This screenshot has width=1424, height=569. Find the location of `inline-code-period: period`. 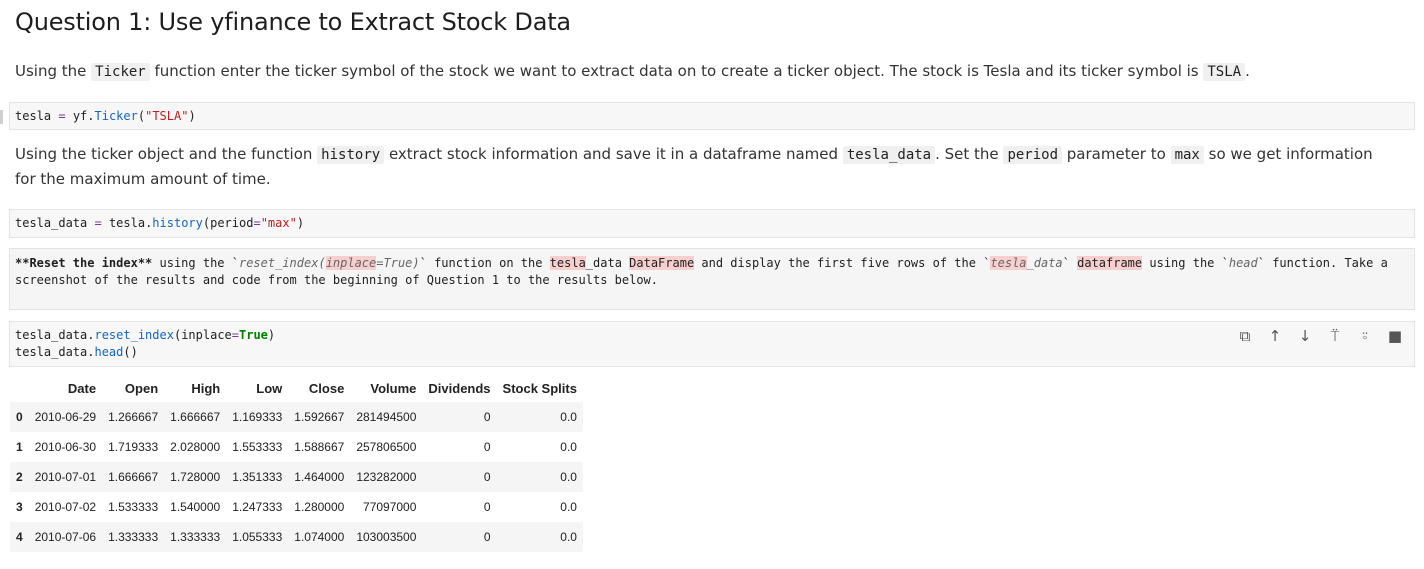

inline-code-period: period is located at coordinates (1033, 155).